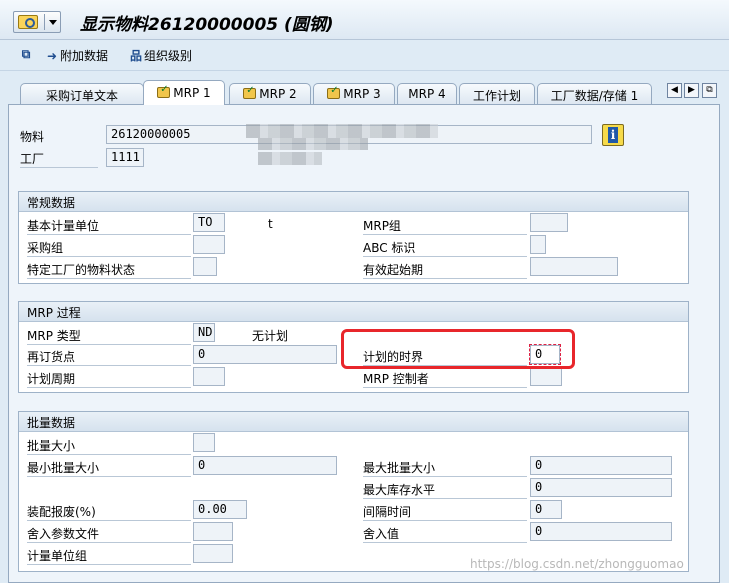 The height and width of the screenshot is (583, 729). Describe the element at coordinates (209, 244) in the screenshot. I see `purchasing-group-field` at that location.